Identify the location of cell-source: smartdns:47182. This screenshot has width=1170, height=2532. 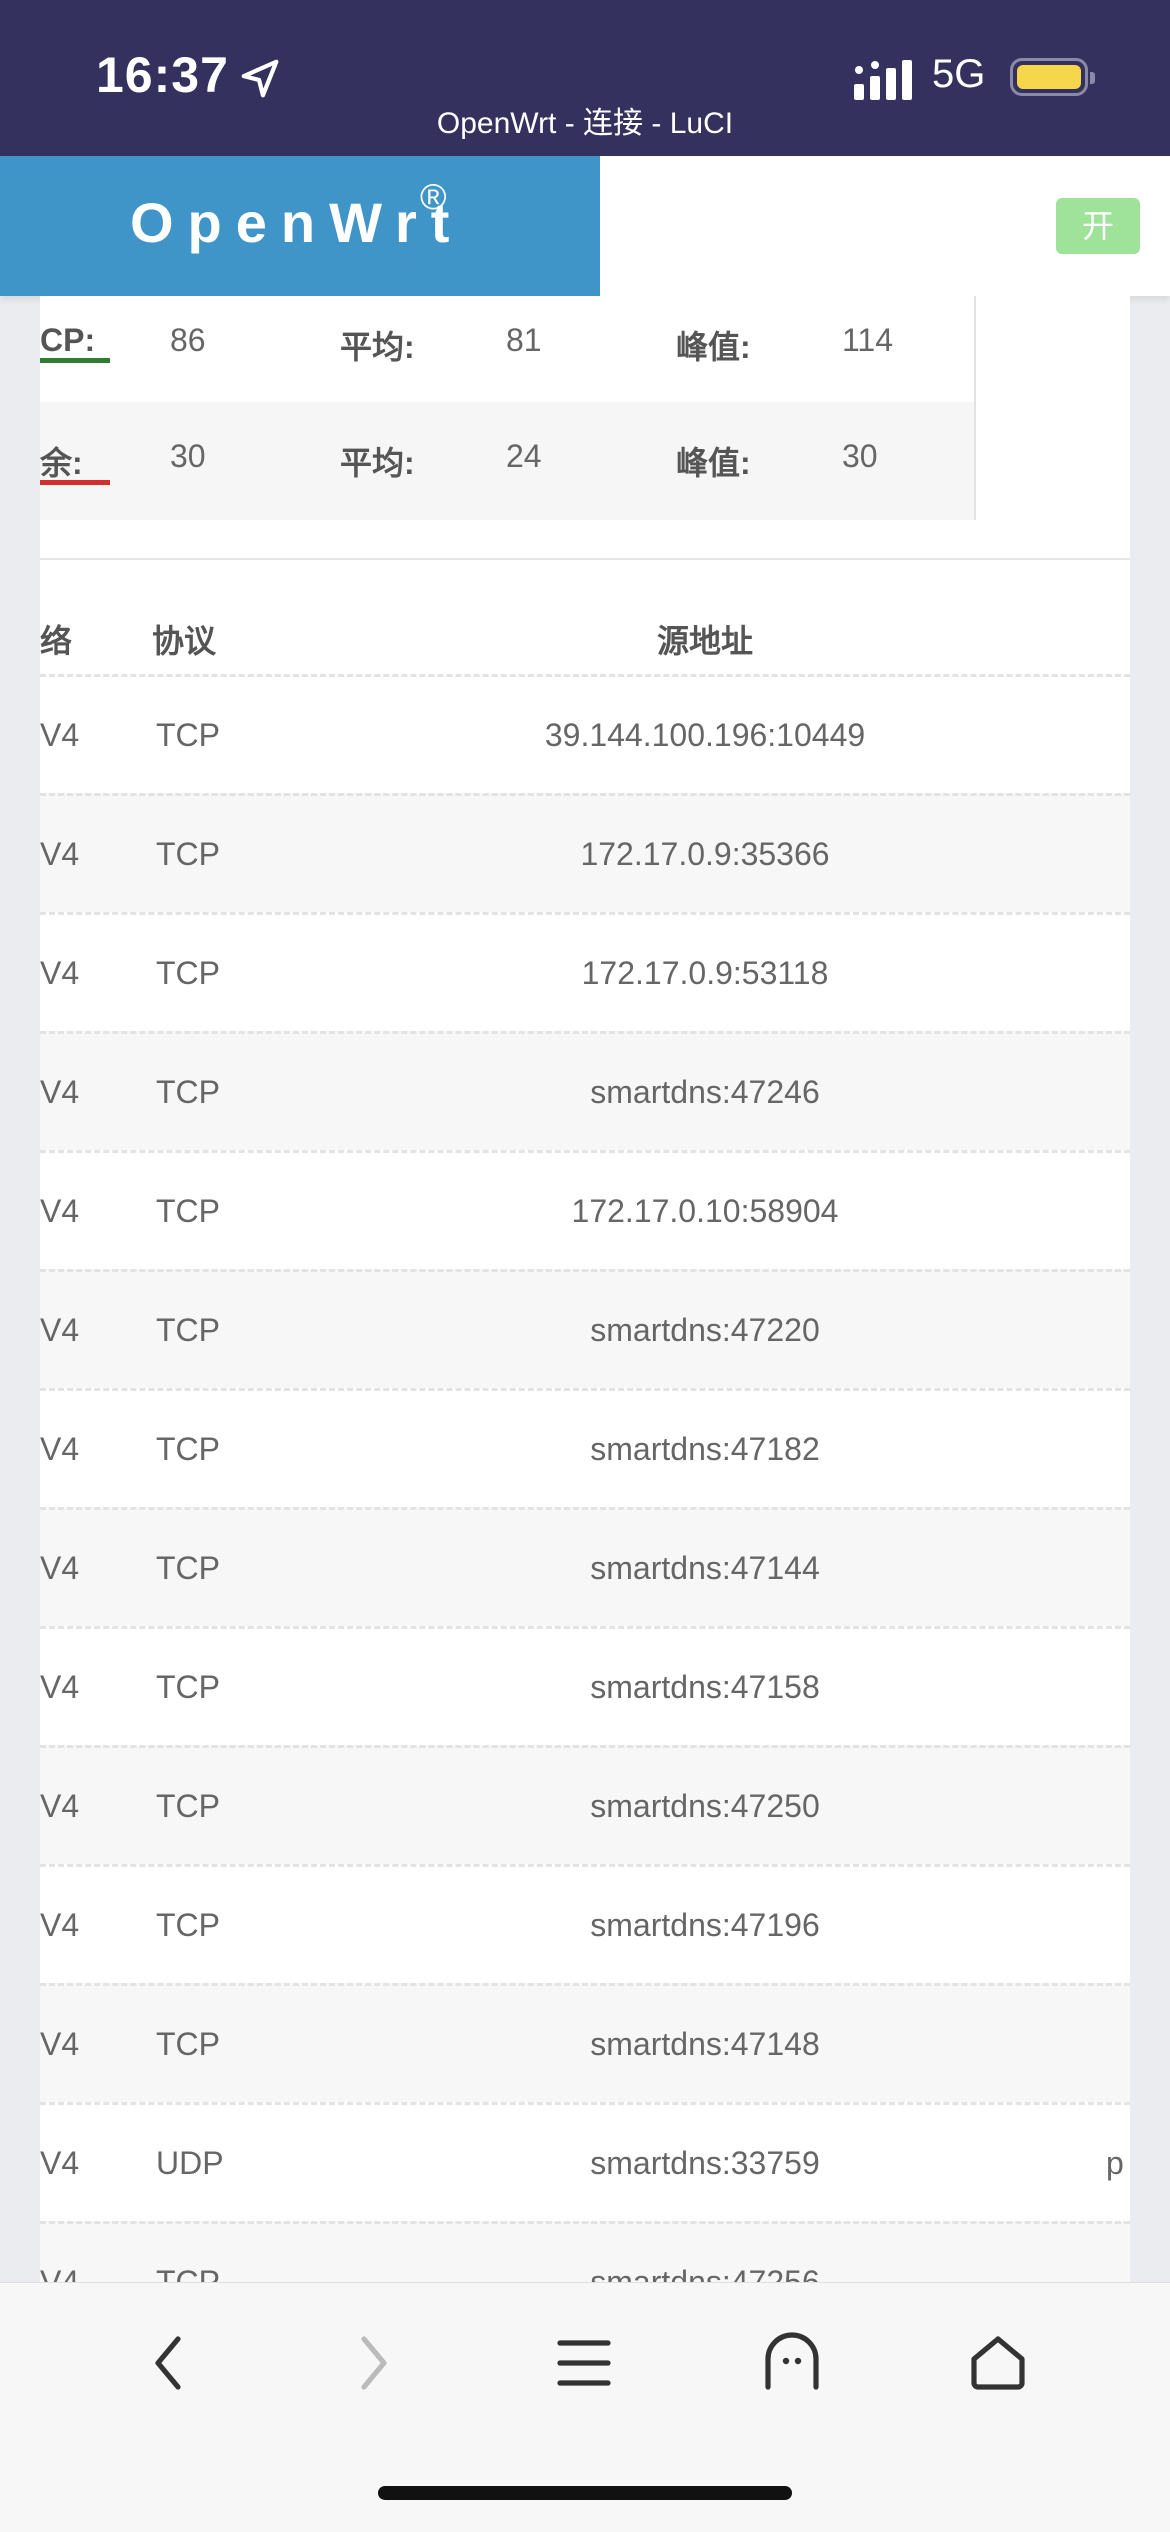
(705, 1449).